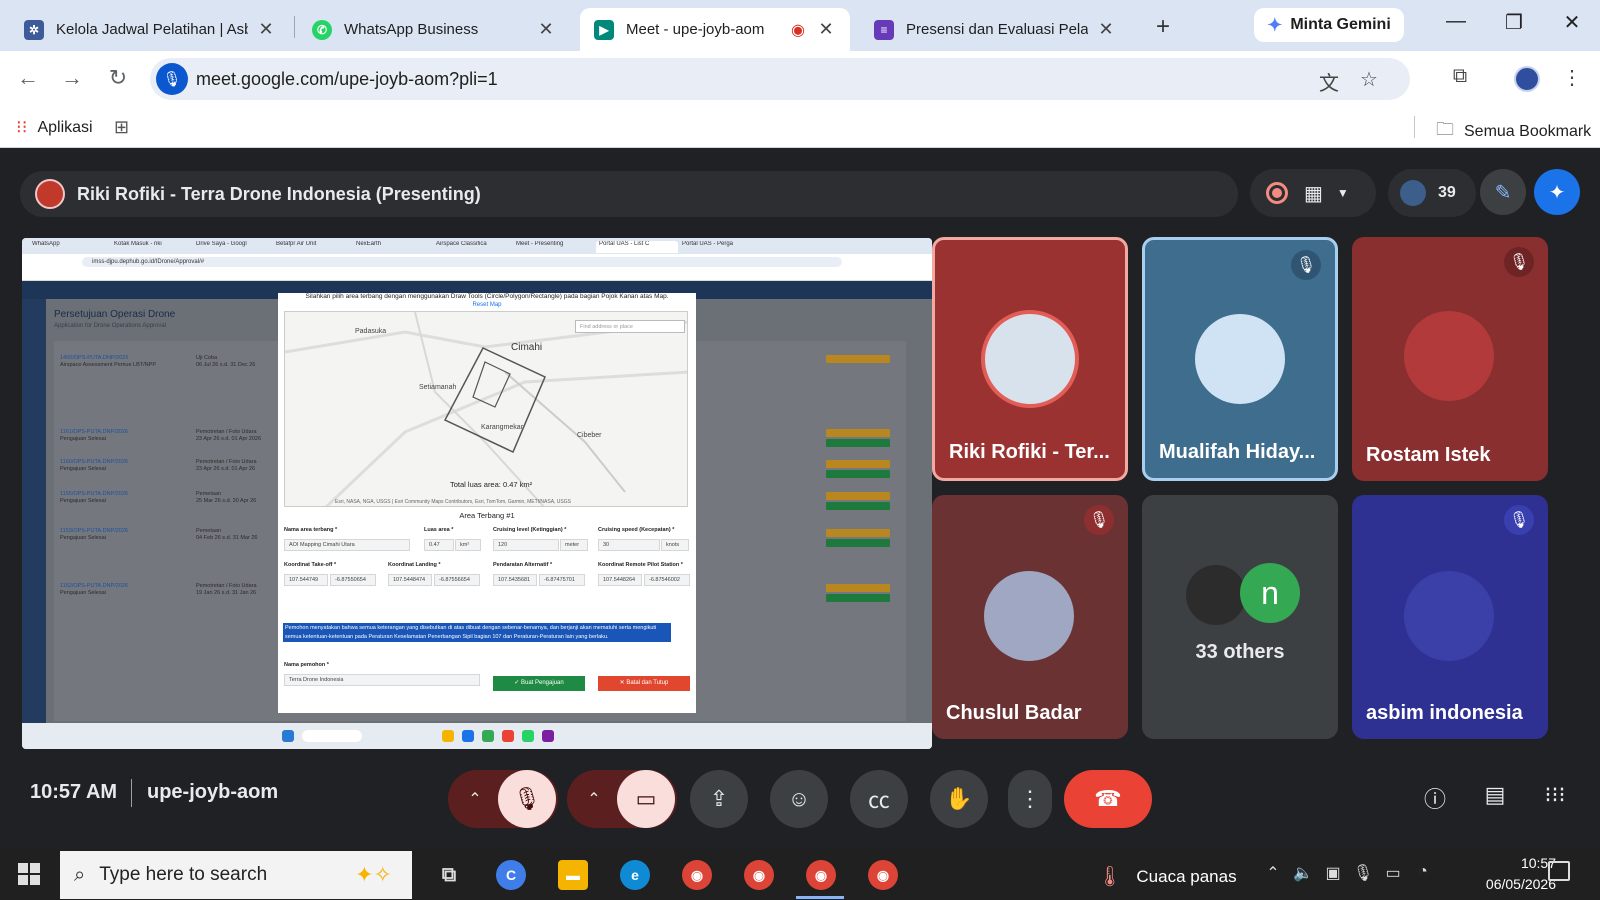 Image resolution: width=1600 pixels, height=900 pixels. I want to click on mic-toggle-button: 🎙, so click(527, 799).